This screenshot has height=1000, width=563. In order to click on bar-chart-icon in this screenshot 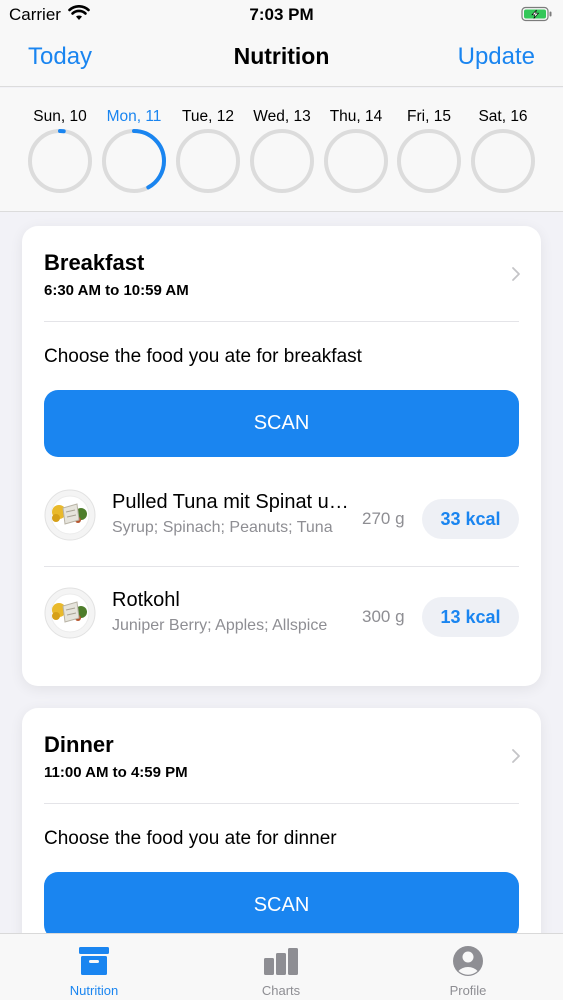, I will do `click(281, 963)`.